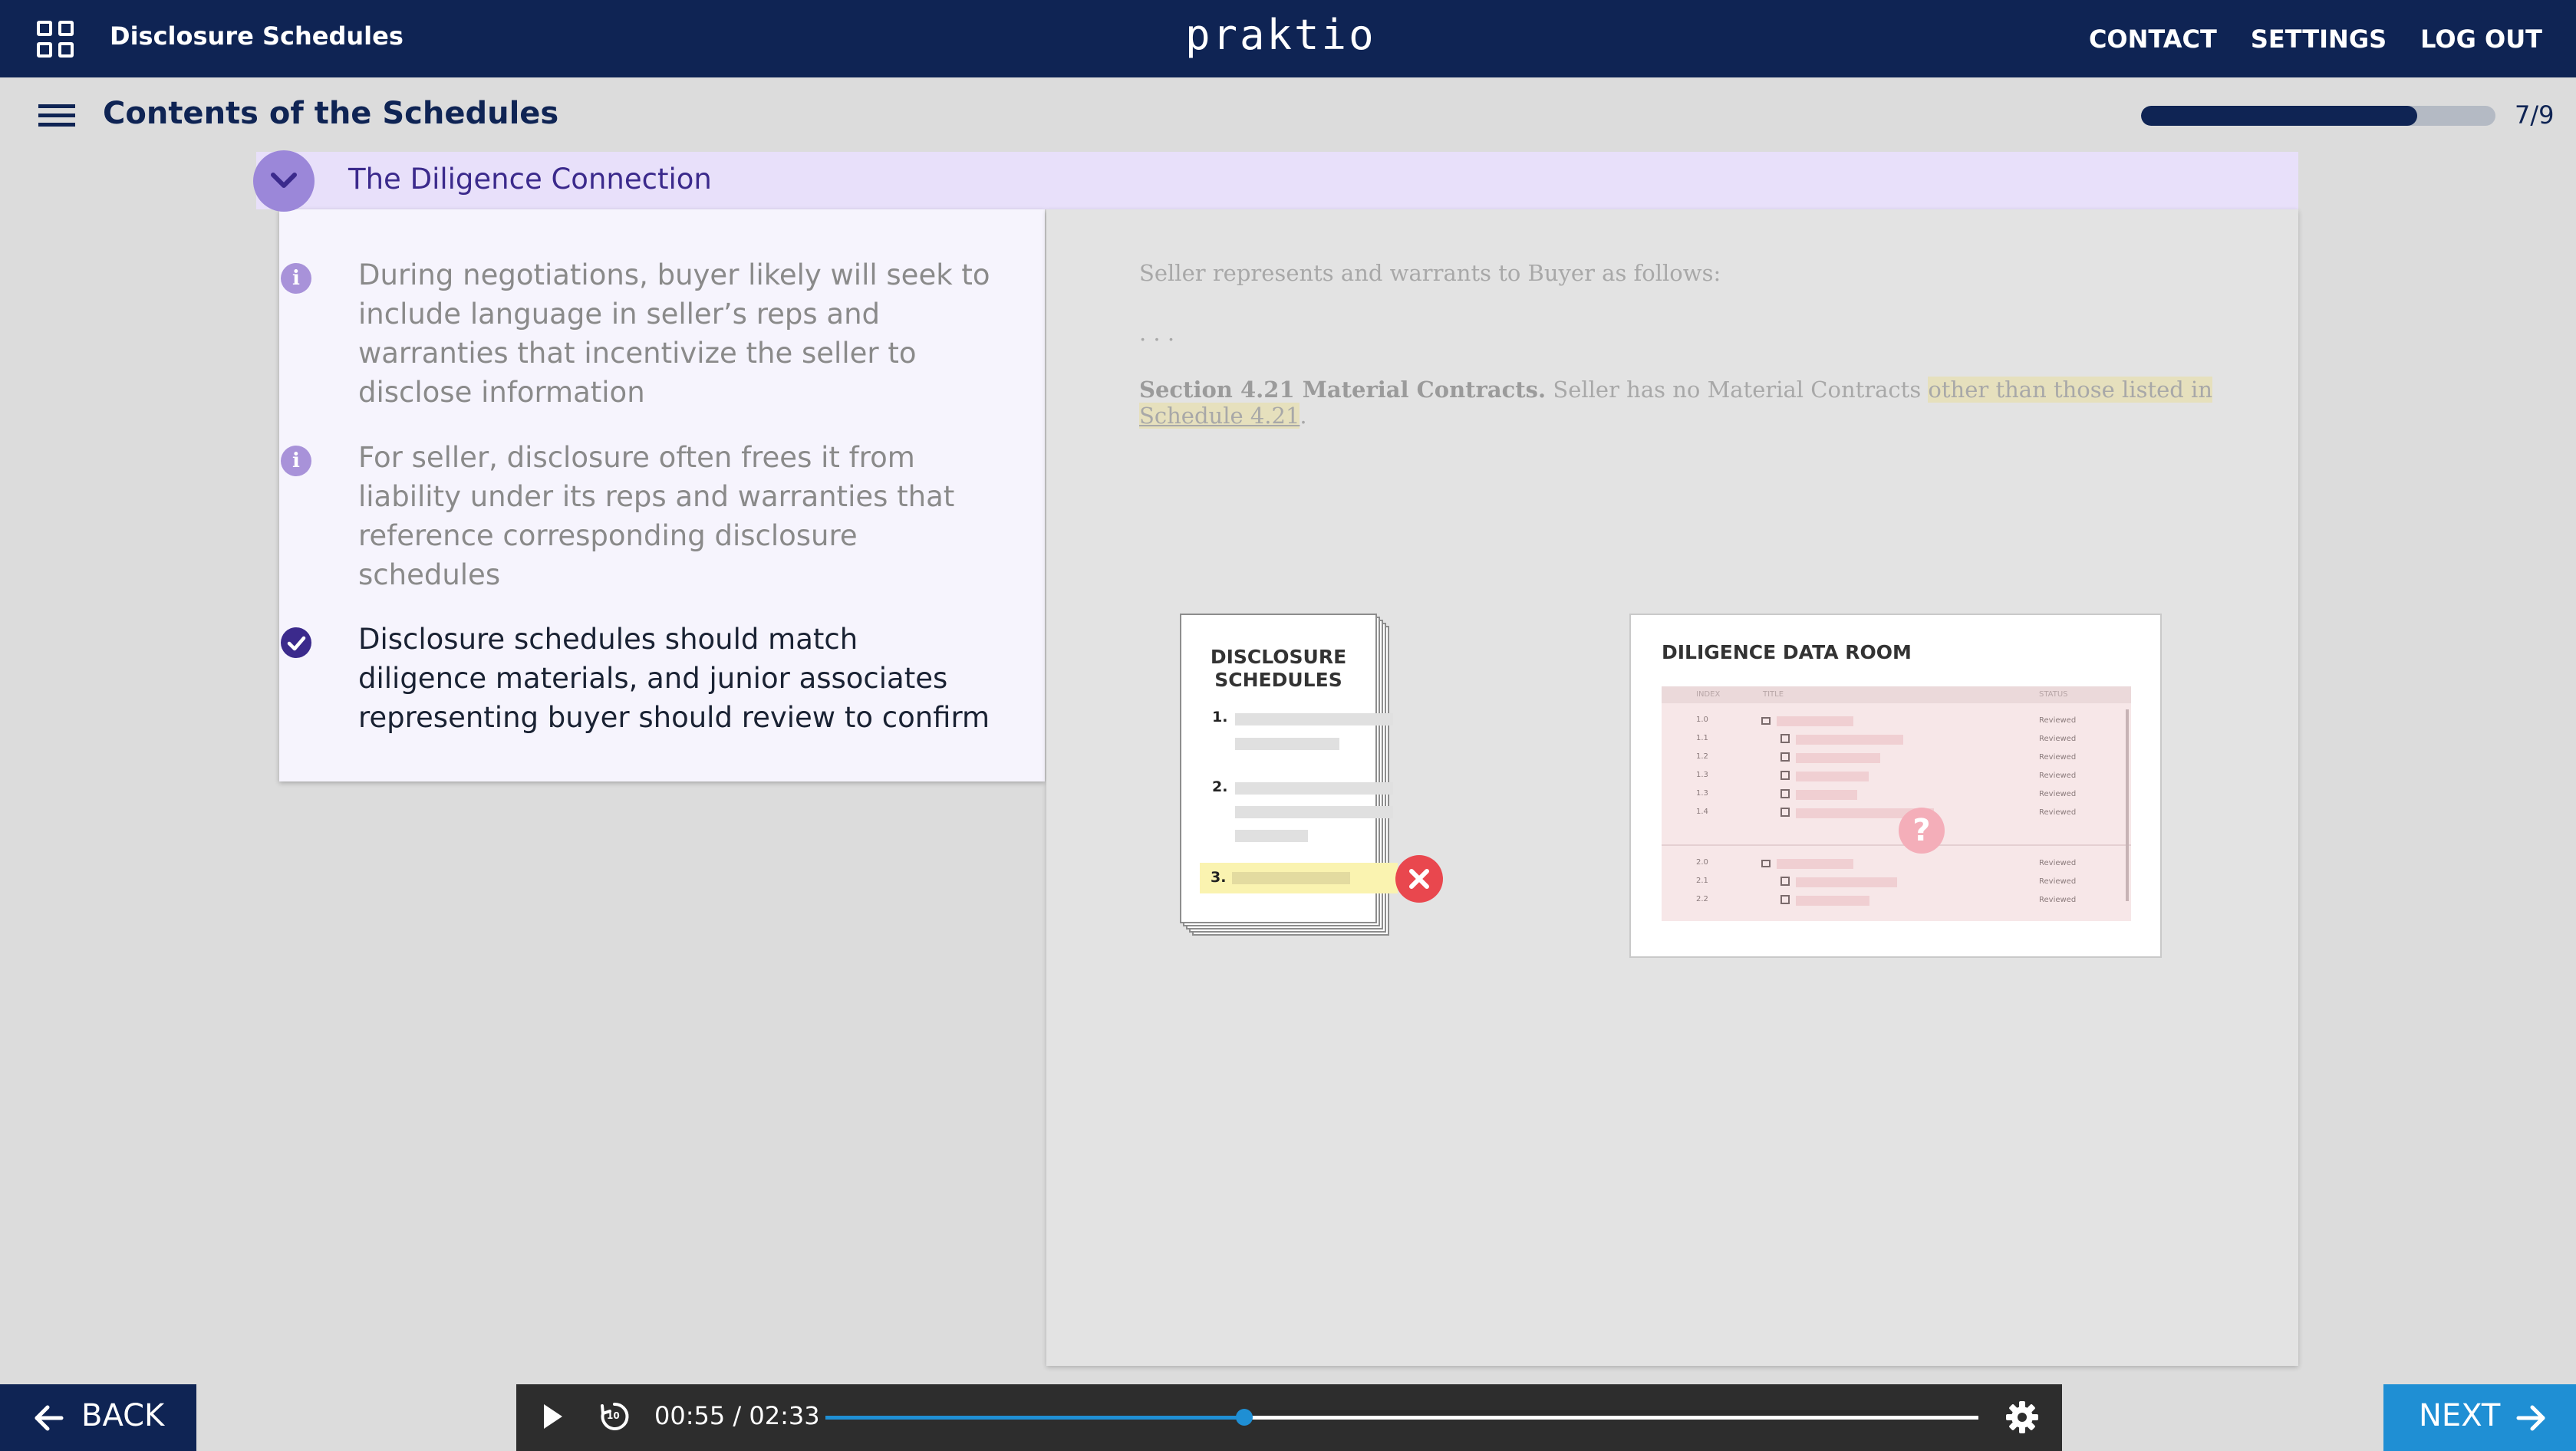 This screenshot has width=2576, height=1451. Describe the element at coordinates (1401, 1417) in the screenshot. I see `seek-bar` at that location.